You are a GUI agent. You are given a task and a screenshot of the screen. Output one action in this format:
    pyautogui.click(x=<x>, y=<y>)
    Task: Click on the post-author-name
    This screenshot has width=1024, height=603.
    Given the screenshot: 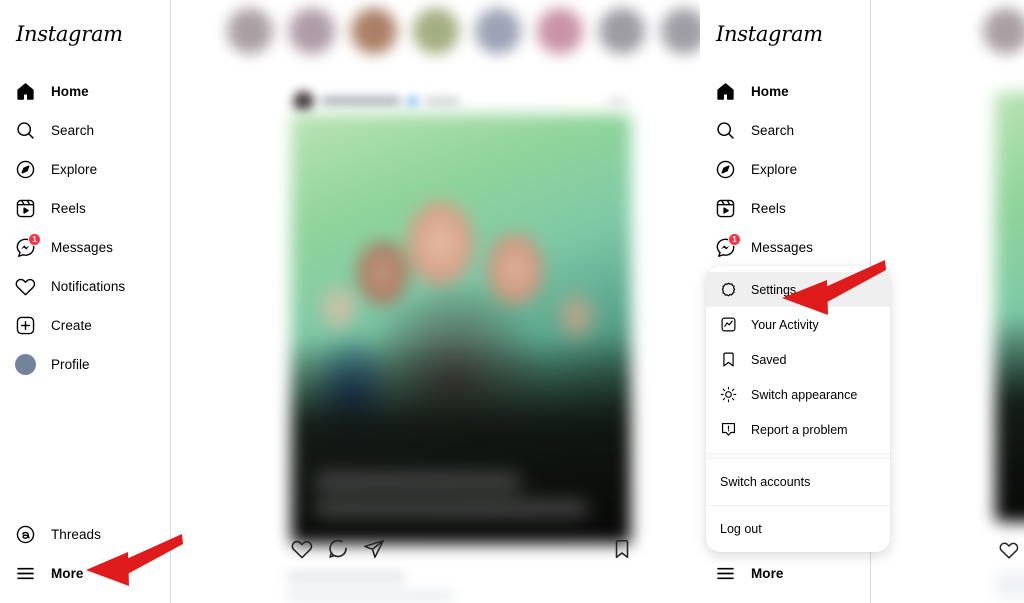 What is the action you would take?
    pyautogui.click(x=361, y=101)
    